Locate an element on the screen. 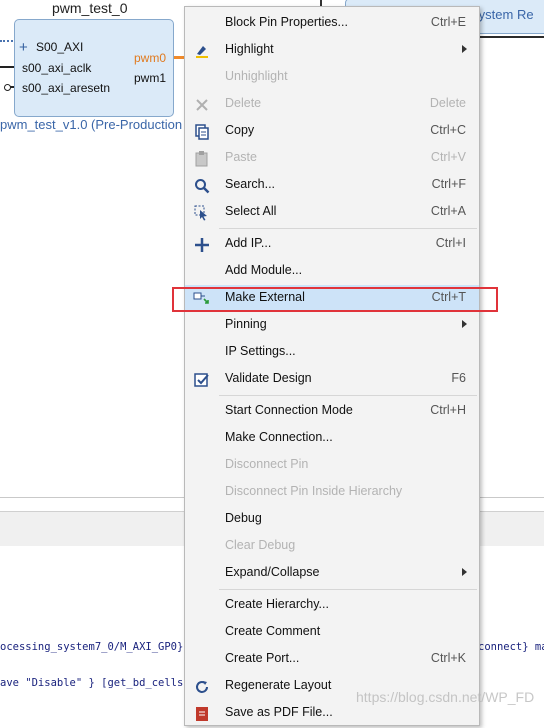  menu-item-label: Unhighlight is located at coordinates (256, 76).